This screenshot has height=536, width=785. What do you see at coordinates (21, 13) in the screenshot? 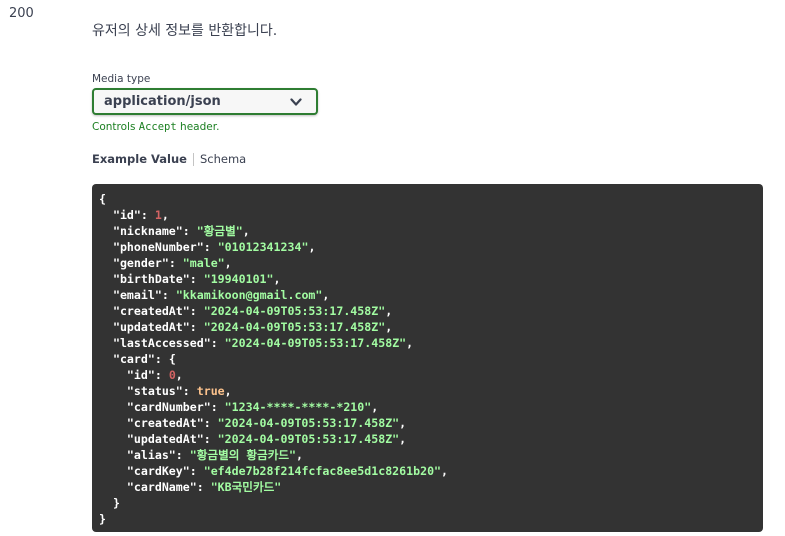
I see `response-status-code: 200` at bounding box center [21, 13].